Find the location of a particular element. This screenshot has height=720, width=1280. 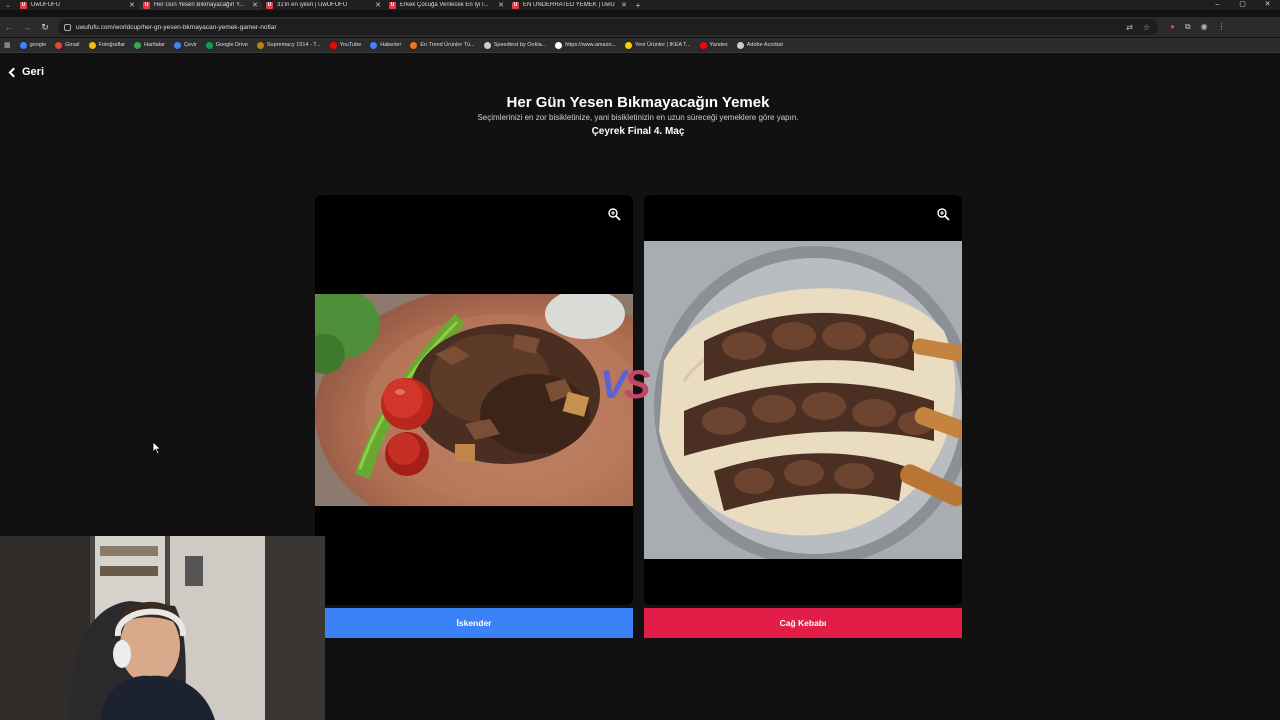

close-window-icon: ✕ is located at coordinates (1267, 5).